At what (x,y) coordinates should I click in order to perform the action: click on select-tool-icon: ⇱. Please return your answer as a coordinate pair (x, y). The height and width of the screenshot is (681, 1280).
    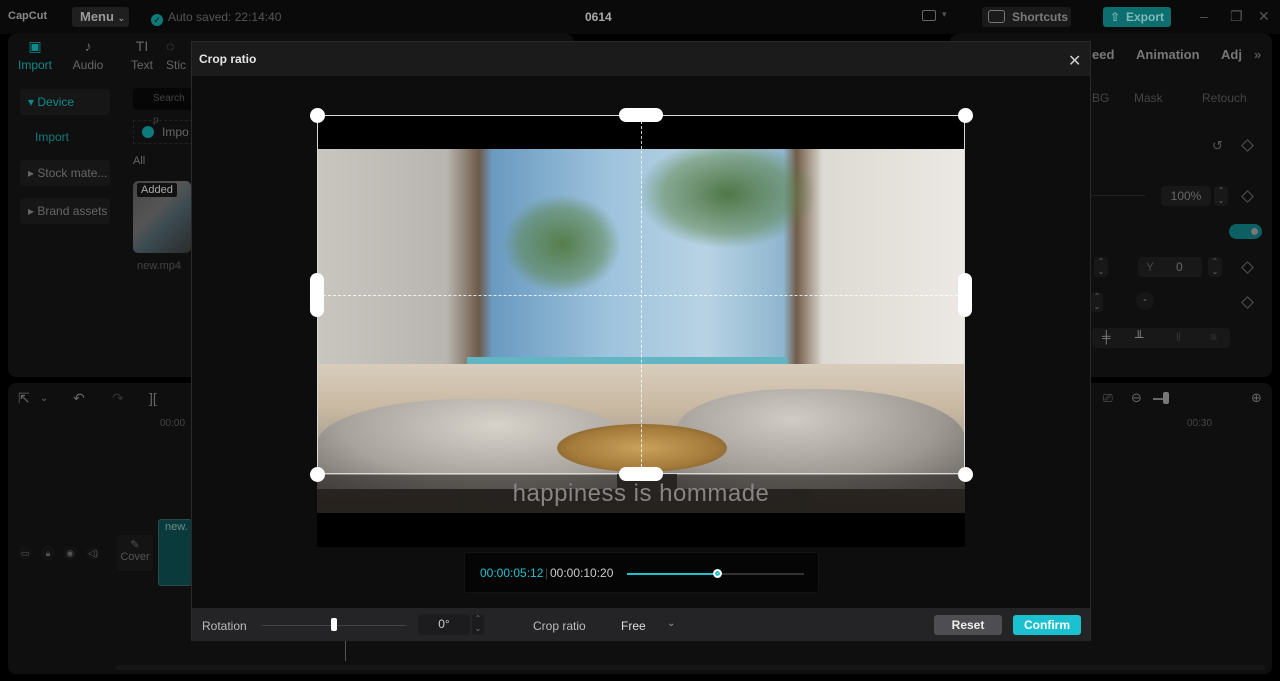
    Looking at the image, I should click on (24, 398).